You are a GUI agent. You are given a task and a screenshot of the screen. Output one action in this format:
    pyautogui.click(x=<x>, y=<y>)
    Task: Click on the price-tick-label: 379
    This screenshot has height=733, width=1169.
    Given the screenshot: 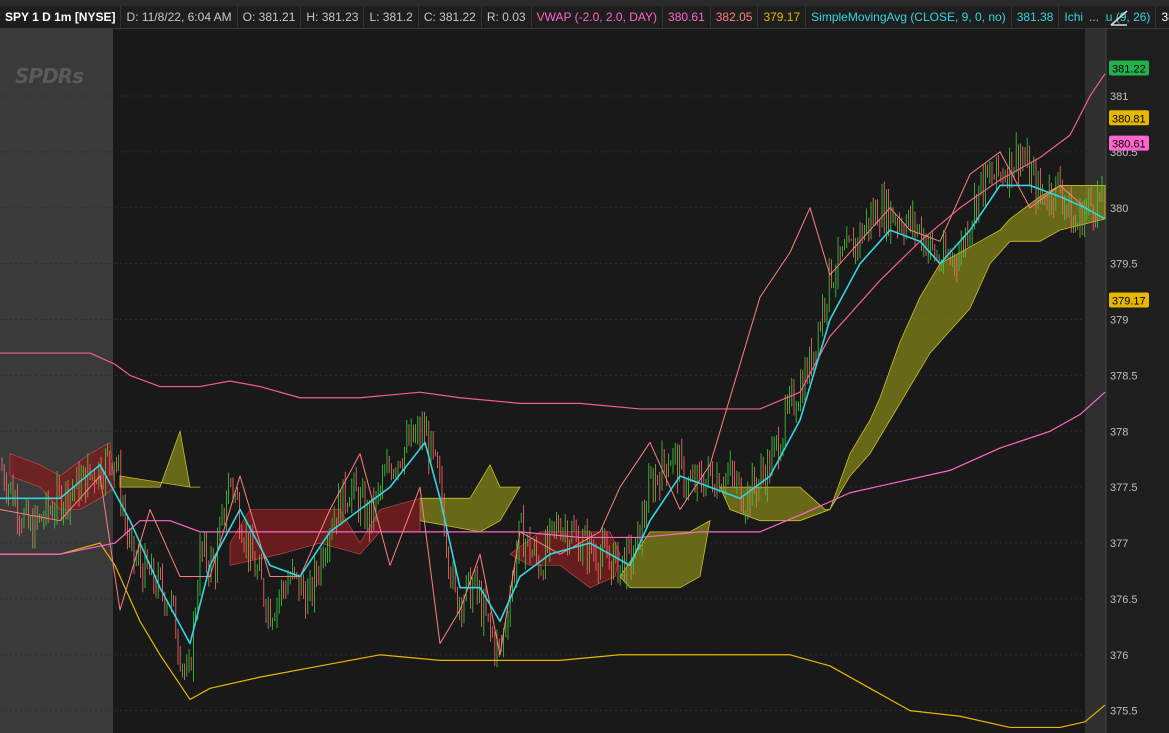 What is the action you would take?
    pyautogui.click(x=1119, y=321)
    